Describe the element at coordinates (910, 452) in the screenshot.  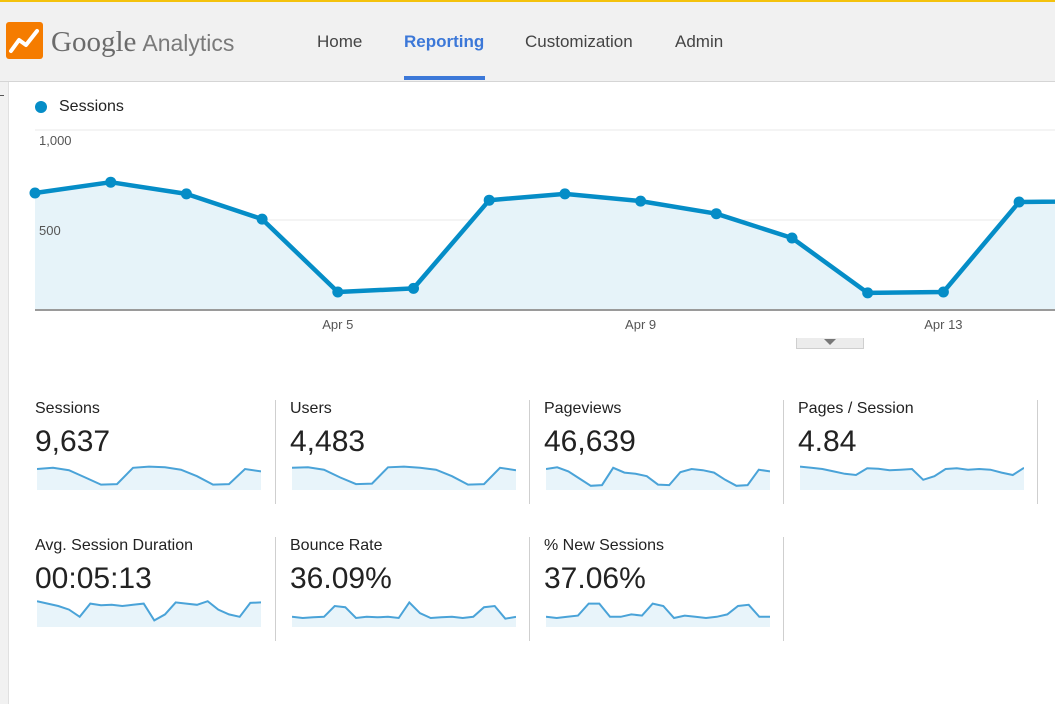
I see `metric-pages-per-session: Pages / Session 4.84` at that location.